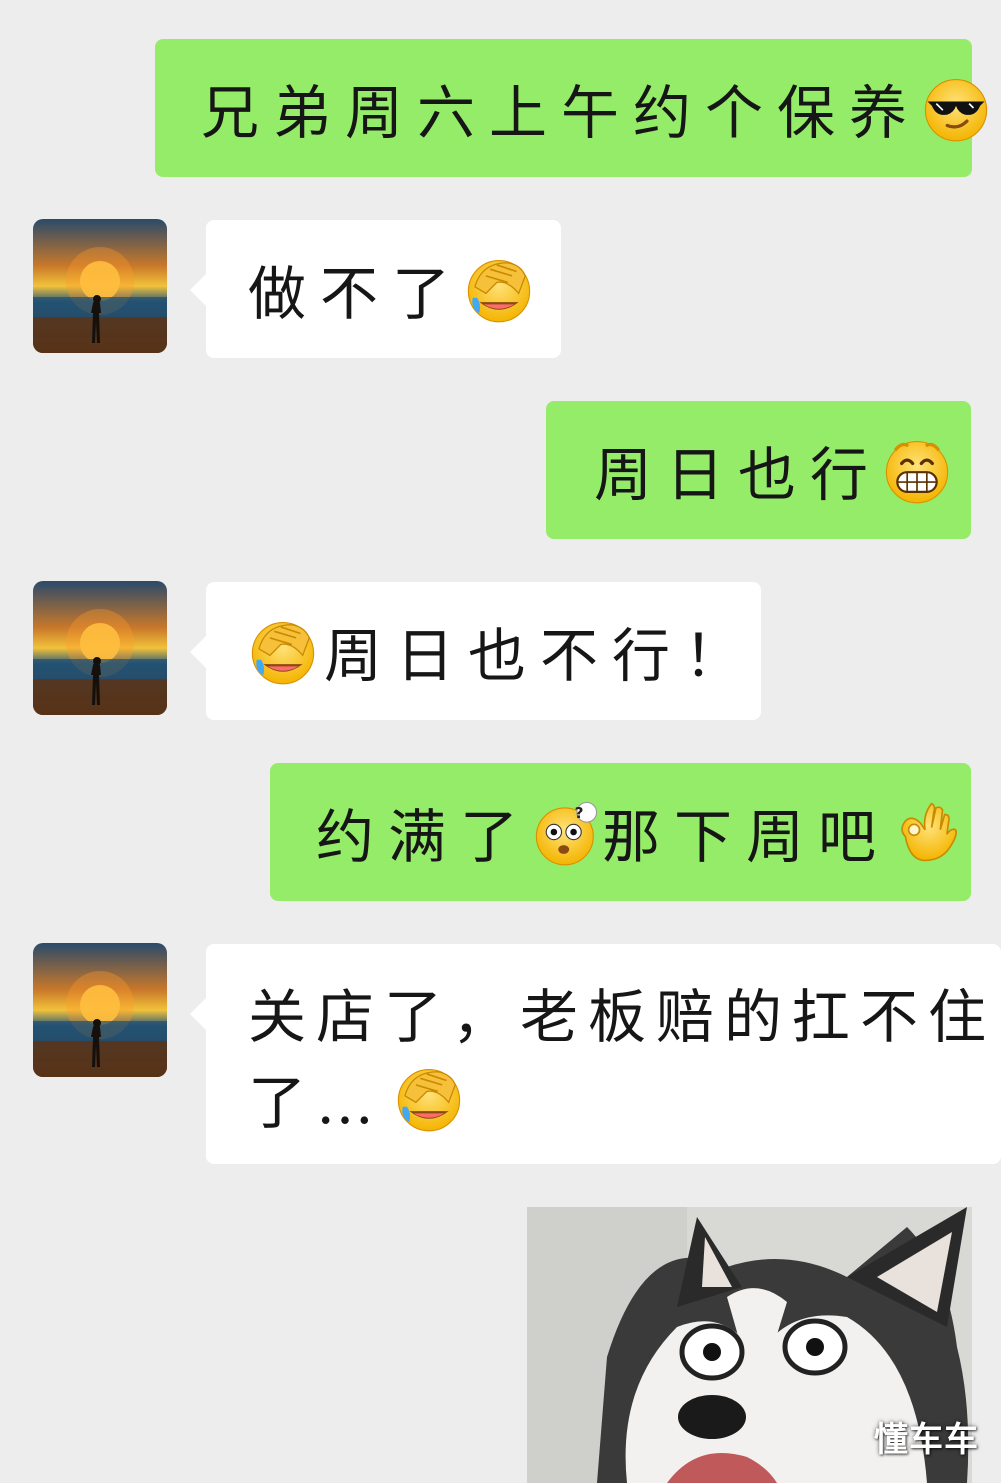 The height and width of the screenshot is (1483, 1001). Describe the element at coordinates (926, 1440) in the screenshot. I see `watermark-text: 懂车车` at that location.